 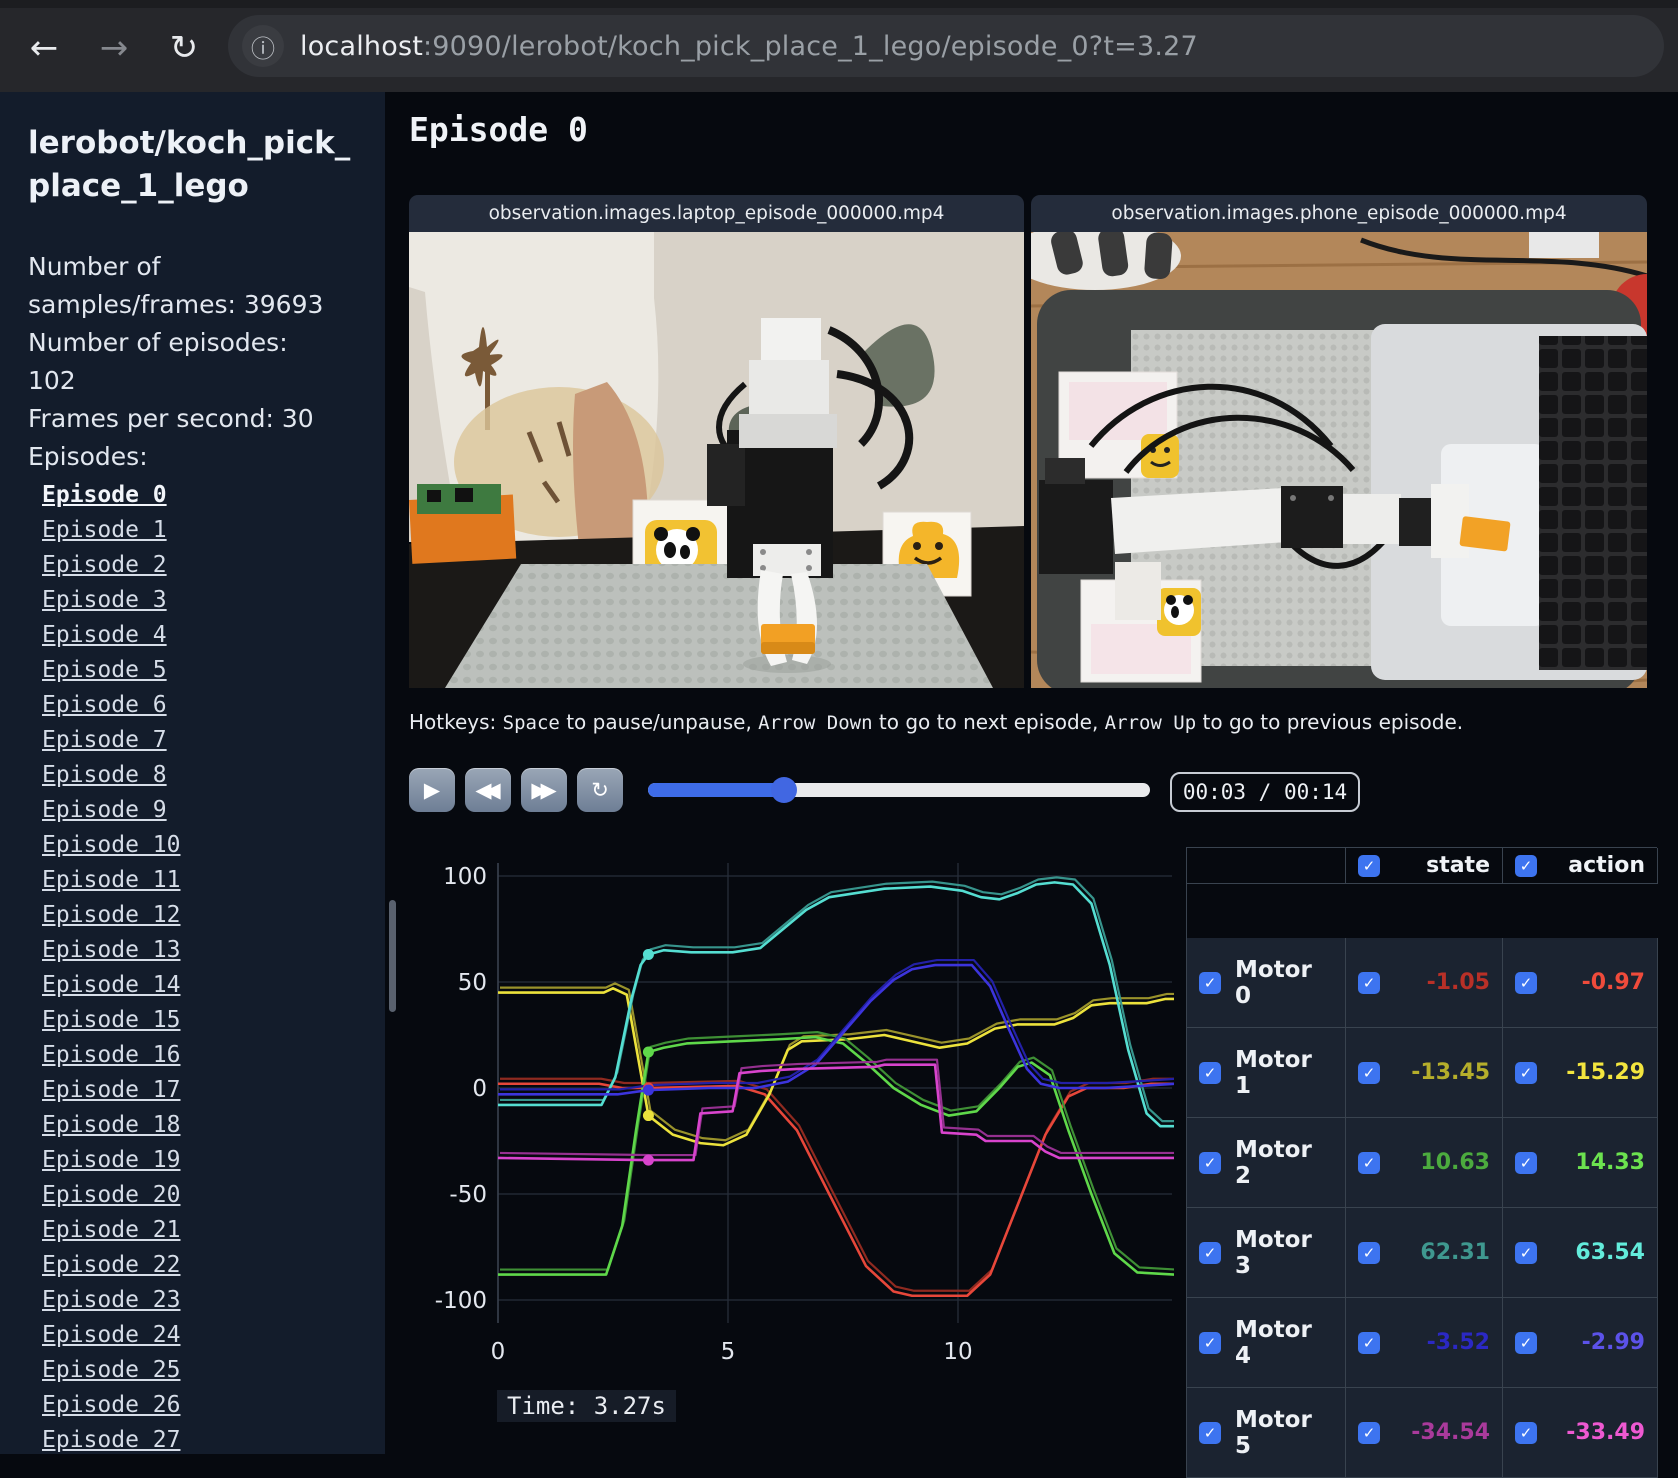 What do you see at coordinates (203, 1265) in the screenshot?
I see `episode-link: Episode 22` at bounding box center [203, 1265].